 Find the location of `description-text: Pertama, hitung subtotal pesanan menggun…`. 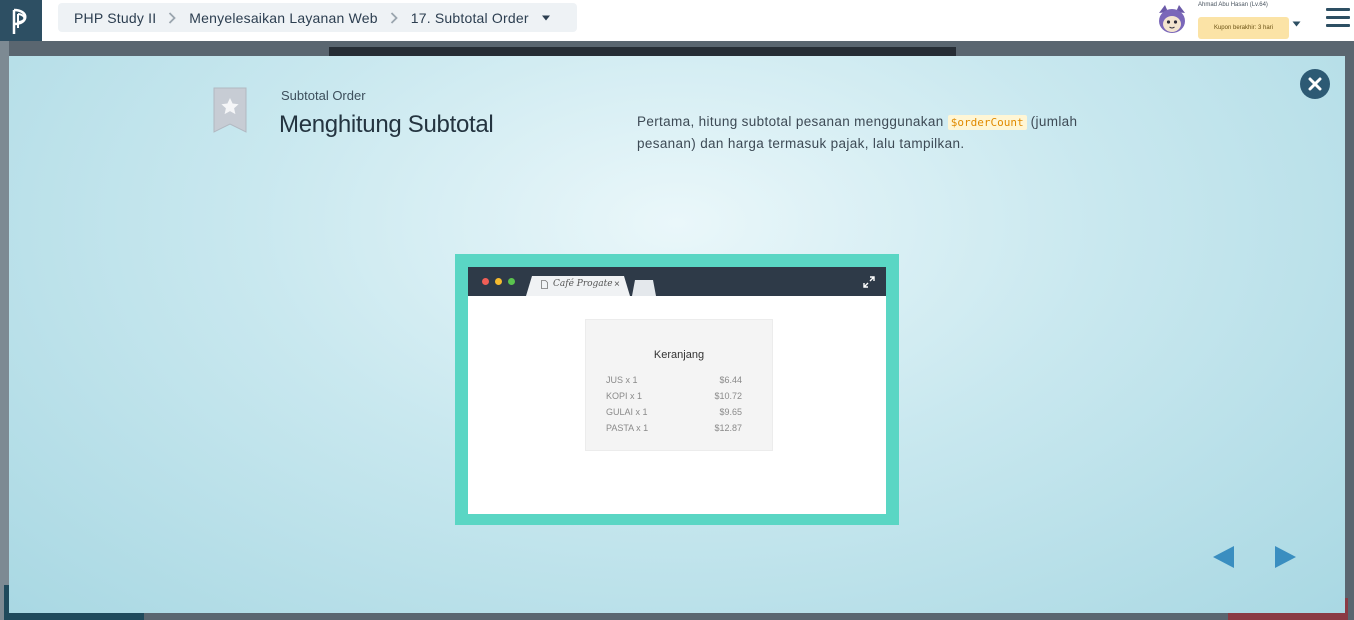

description-text: Pertama, hitung subtotal pesanan menggun… is located at coordinates (792, 121).